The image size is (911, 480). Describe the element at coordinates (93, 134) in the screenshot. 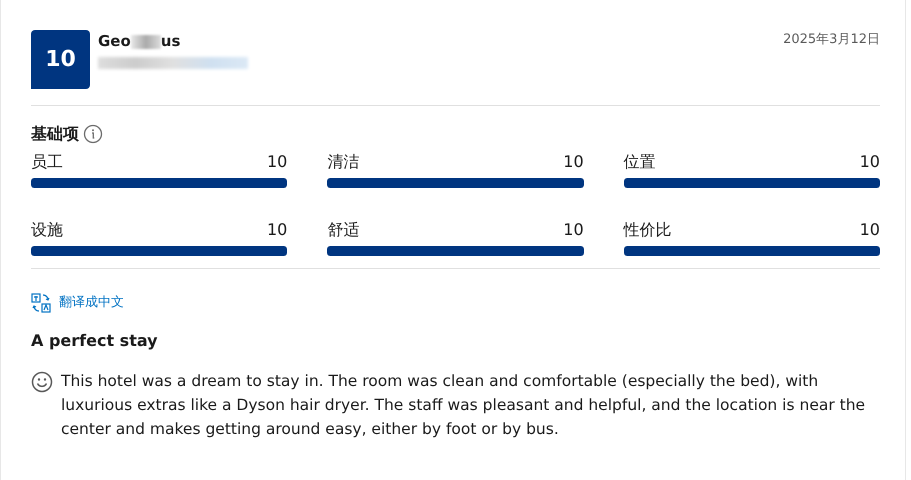

I see `info-icon` at that location.